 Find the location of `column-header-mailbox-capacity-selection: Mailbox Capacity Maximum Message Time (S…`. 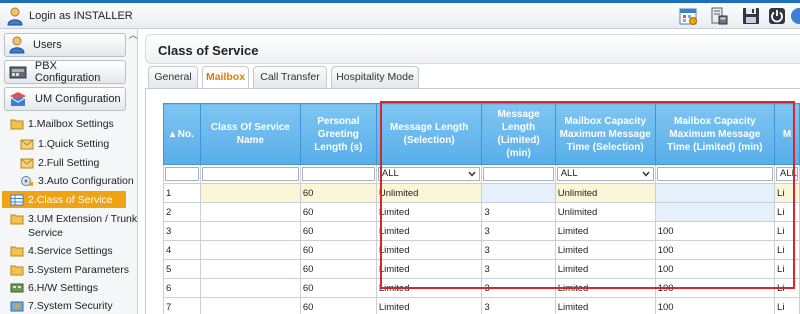

column-header-mailbox-capacity-selection: Mailbox Capacity Maximum Message Time (S… is located at coordinates (605, 134).